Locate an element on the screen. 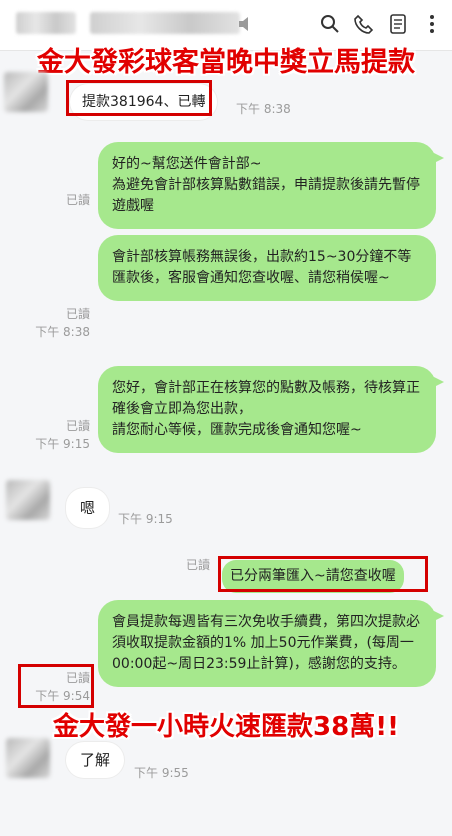 The width and height of the screenshot is (452, 836). promo-banner-middle: 金大發一小時火速匯款38萬!! is located at coordinates (226, 727).